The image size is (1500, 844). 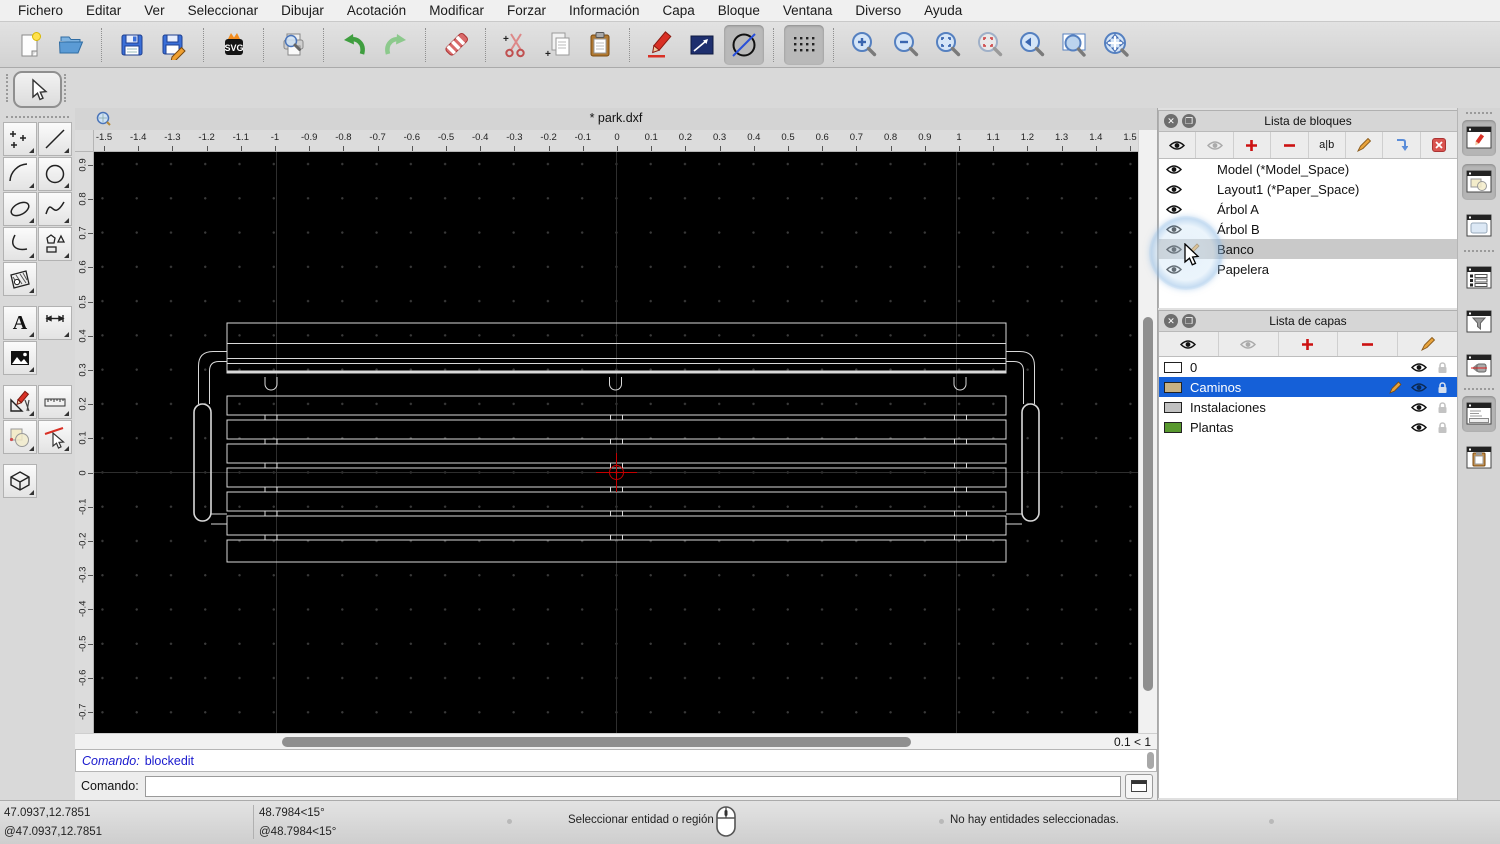 What do you see at coordinates (943, 10) in the screenshot?
I see `menu-ayuda: Ayuda` at bounding box center [943, 10].